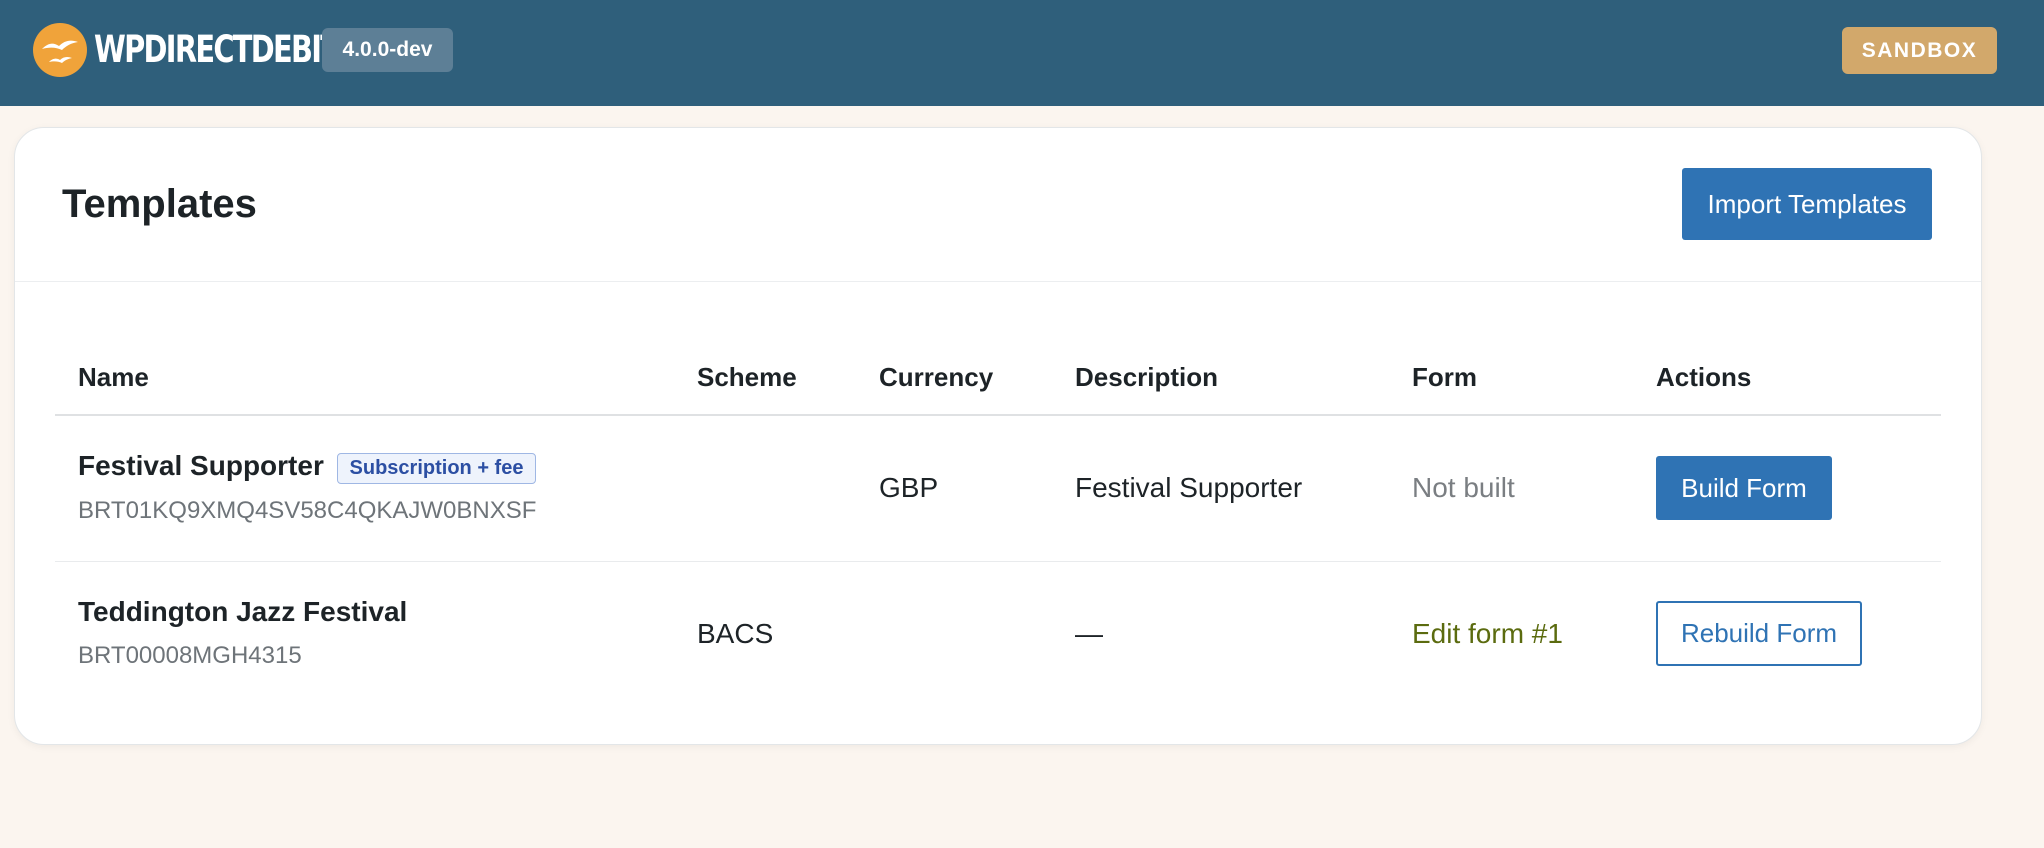  What do you see at coordinates (1487, 634) in the screenshot?
I see `edit-form-link: Edit form #1` at bounding box center [1487, 634].